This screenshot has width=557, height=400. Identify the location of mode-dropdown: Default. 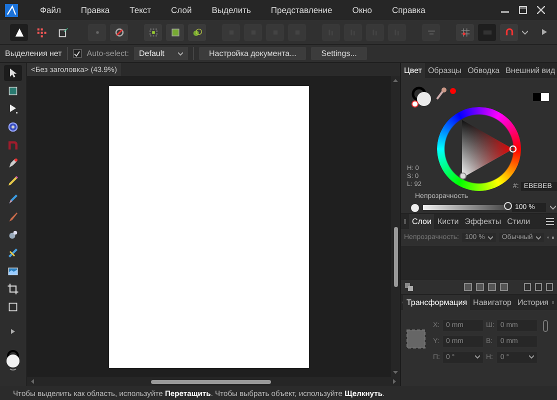
(161, 53).